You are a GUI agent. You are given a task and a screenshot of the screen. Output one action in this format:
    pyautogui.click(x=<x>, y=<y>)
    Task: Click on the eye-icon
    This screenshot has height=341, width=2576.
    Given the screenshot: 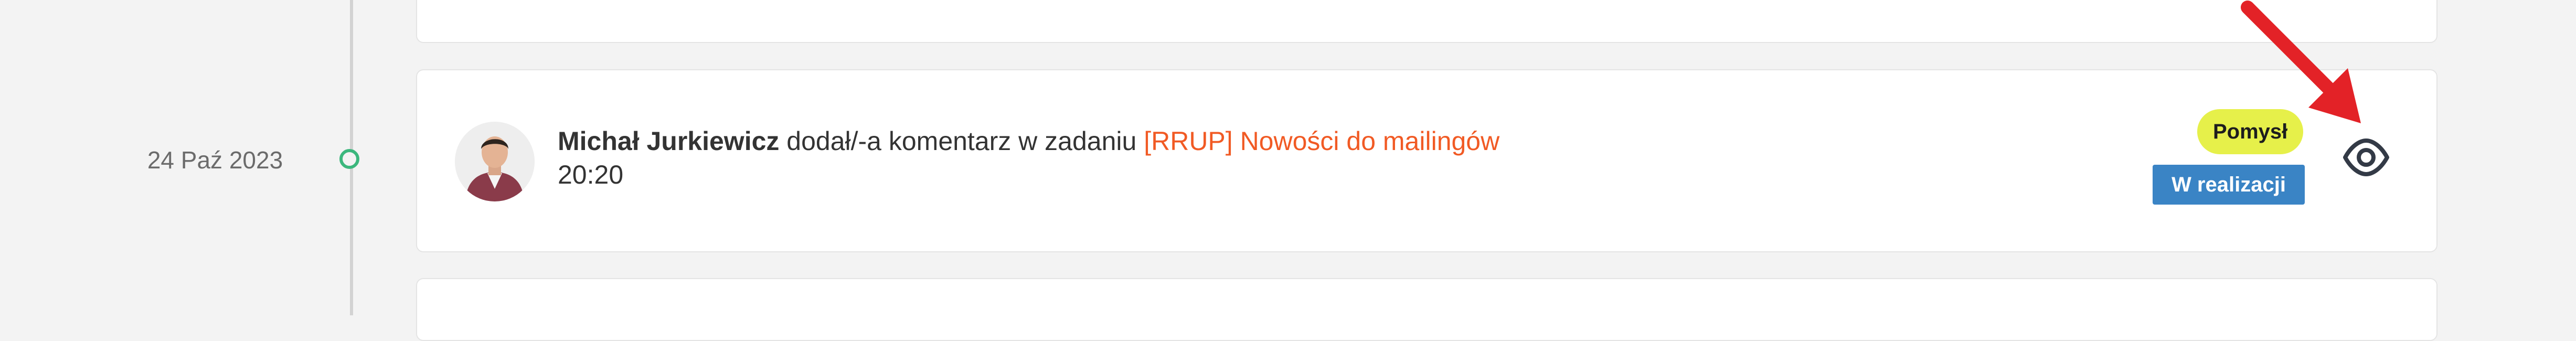 What is the action you would take?
    pyautogui.click(x=2366, y=157)
    